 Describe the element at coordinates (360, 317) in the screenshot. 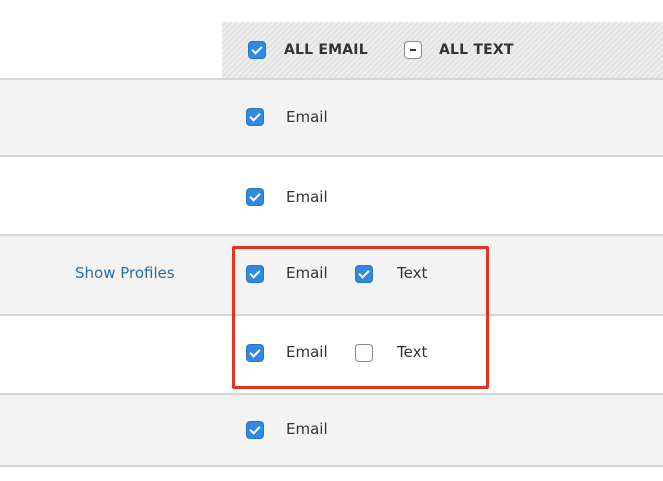

I see `highlight-annotation-box` at that location.